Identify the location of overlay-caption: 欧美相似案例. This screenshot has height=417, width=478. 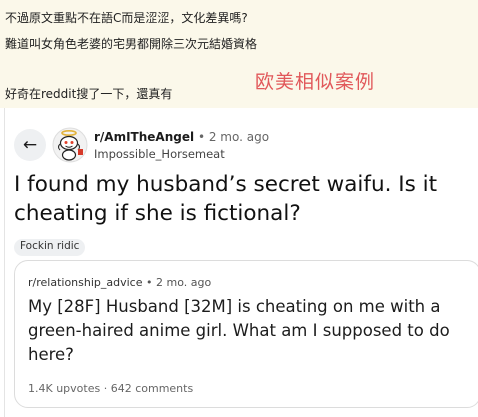
(315, 82).